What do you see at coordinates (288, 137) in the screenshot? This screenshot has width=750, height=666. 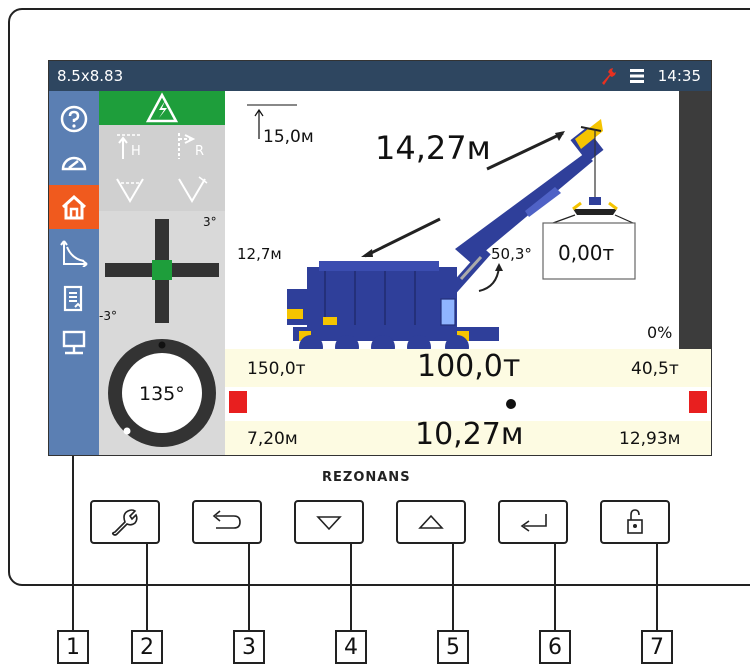 I see `height-value: 15,0м` at bounding box center [288, 137].